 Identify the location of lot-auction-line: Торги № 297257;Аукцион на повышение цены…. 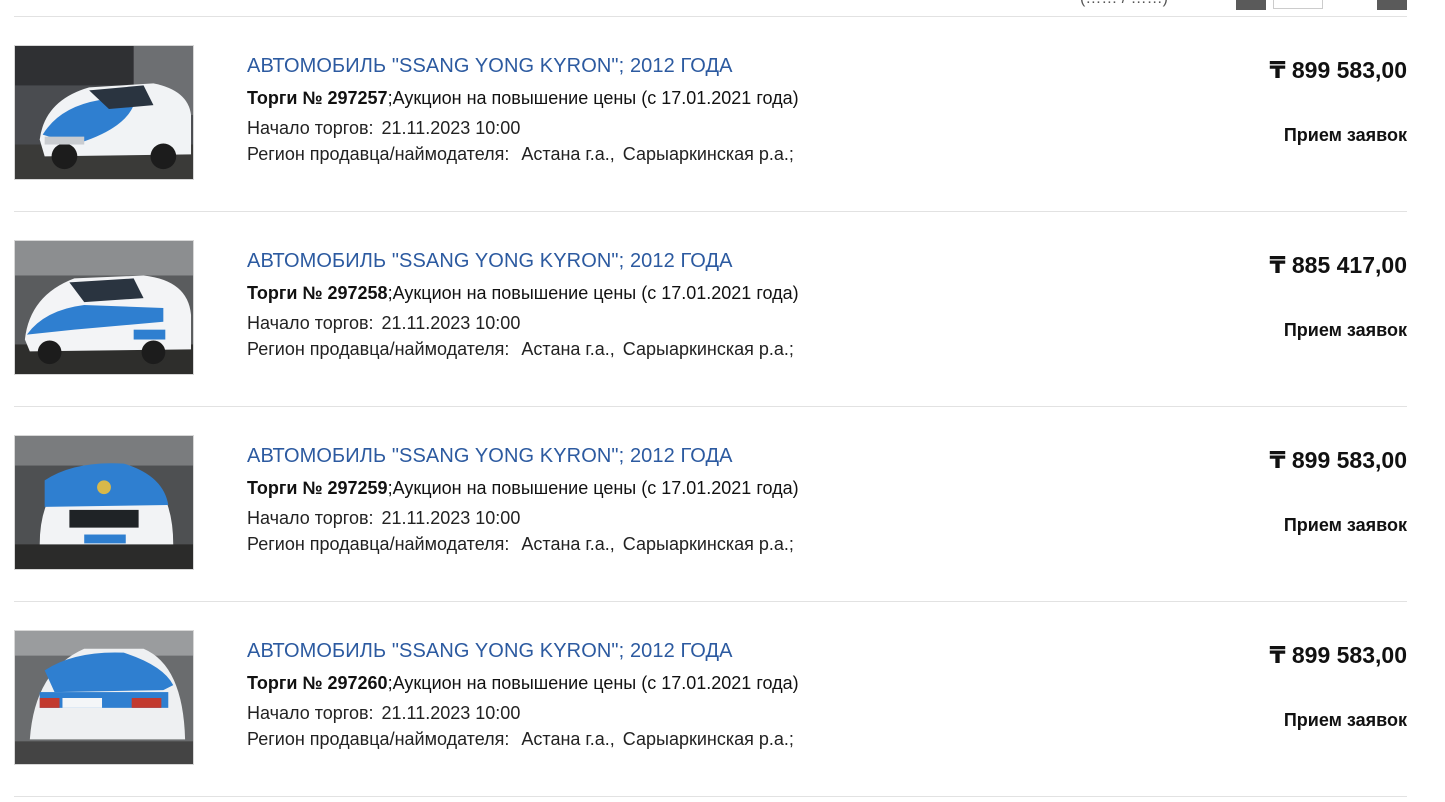
(697, 98).